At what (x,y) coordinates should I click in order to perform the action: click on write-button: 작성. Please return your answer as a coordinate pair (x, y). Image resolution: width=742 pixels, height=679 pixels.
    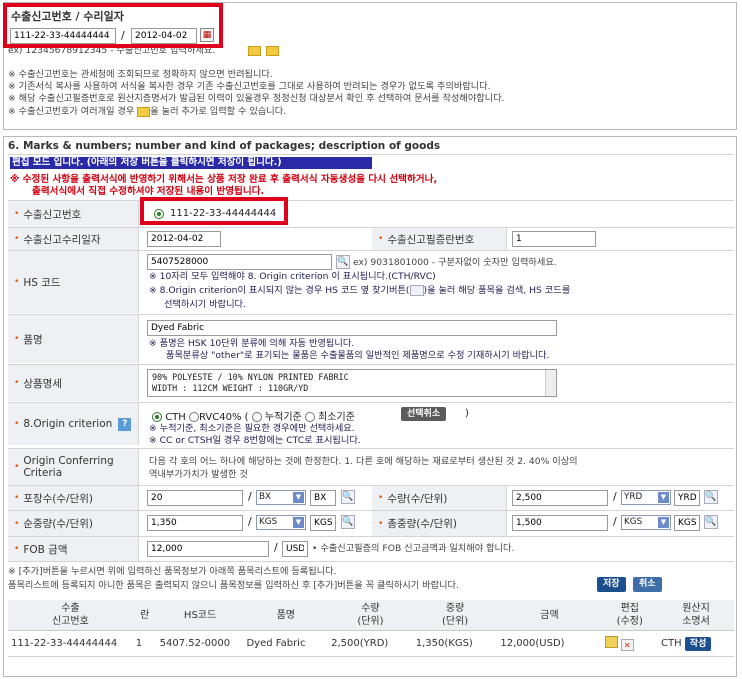
    Looking at the image, I should click on (698, 643).